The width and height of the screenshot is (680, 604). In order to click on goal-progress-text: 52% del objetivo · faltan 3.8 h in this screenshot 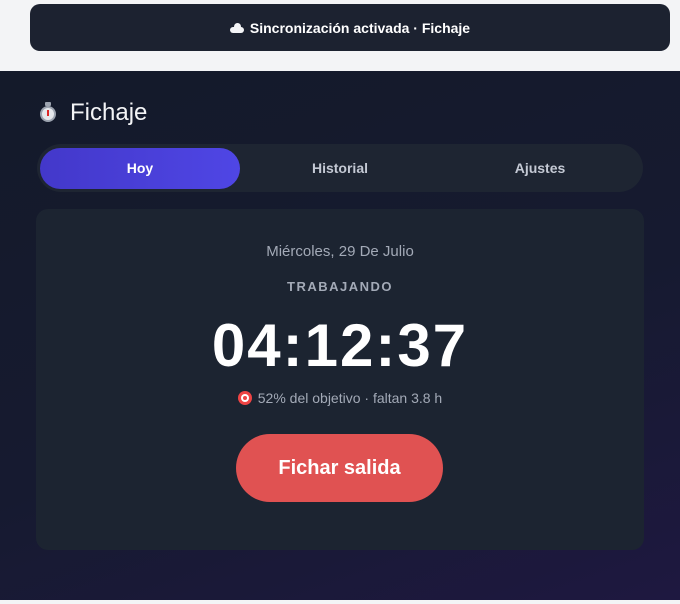, I will do `click(350, 398)`.